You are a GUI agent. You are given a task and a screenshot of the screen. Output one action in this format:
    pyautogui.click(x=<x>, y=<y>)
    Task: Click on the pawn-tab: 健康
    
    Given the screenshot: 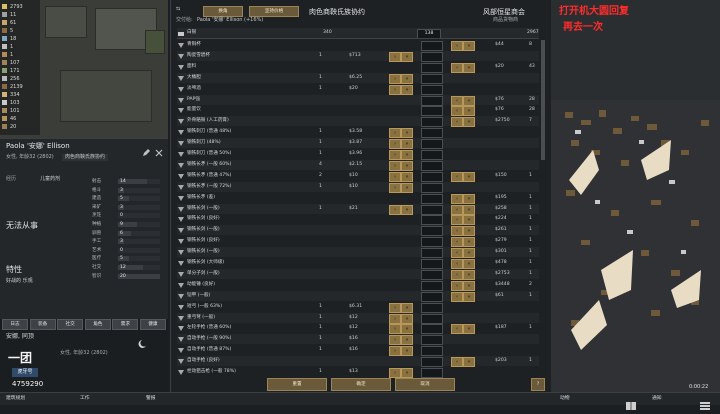 What is the action you would take?
    pyautogui.click(x=153, y=324)
    